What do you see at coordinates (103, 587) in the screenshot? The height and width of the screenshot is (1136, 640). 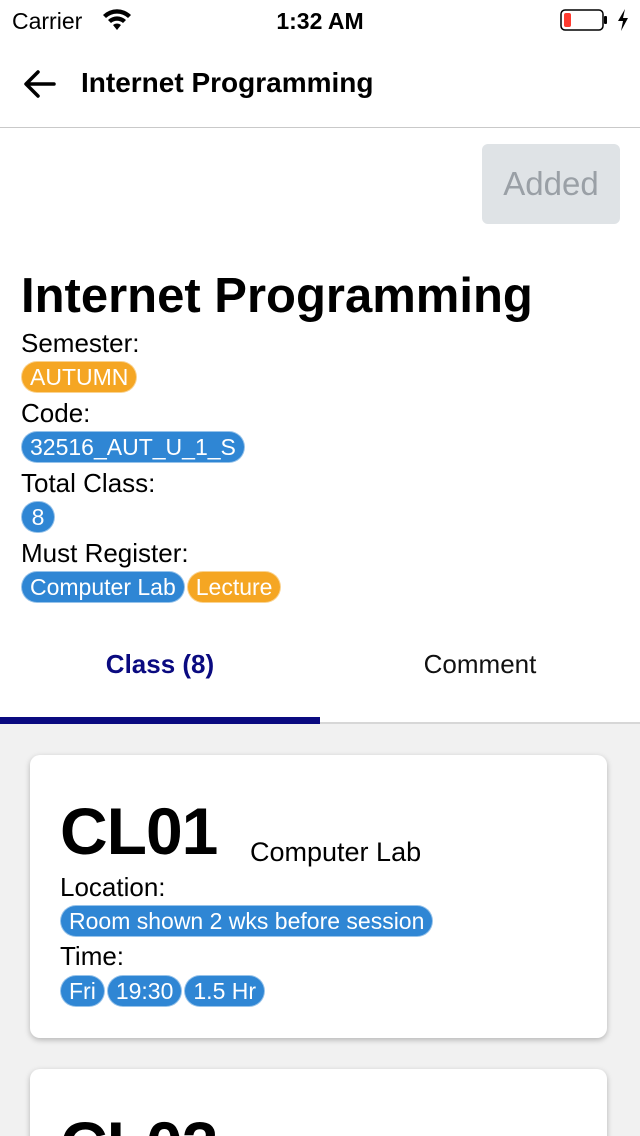 I see `must-register-badge-computer-lab: Computer Lab` at bounding box center [103, 587].